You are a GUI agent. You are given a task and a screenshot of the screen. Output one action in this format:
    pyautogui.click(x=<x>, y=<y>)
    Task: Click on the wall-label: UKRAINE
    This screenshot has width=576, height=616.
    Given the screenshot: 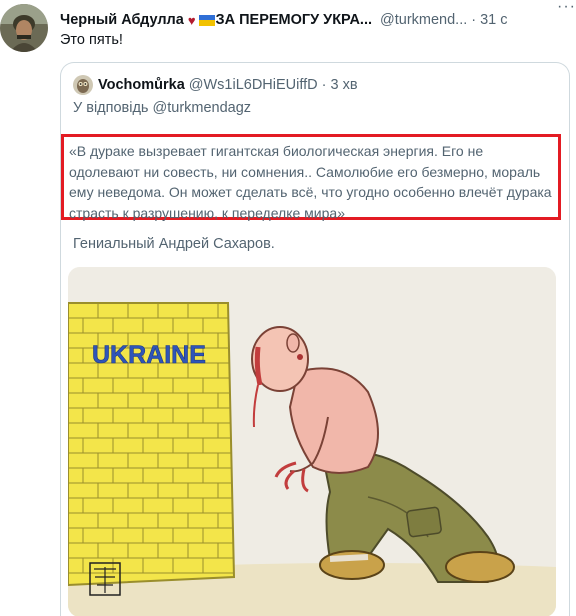 What is the action you would take?
    pyautogui.click(x=149, y=355)
    